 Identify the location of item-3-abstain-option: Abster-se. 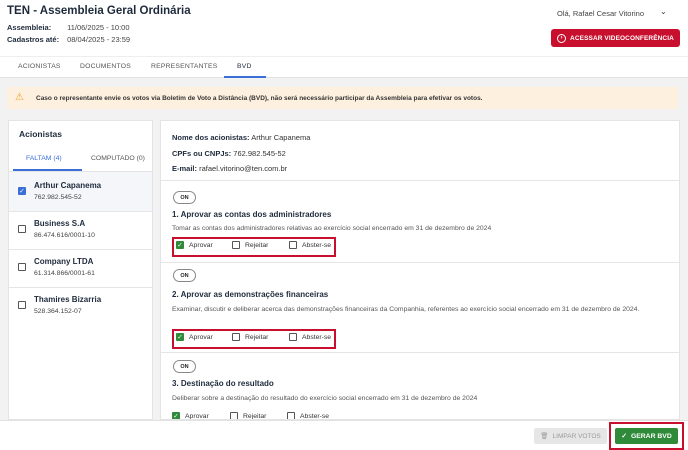
(308, 416).